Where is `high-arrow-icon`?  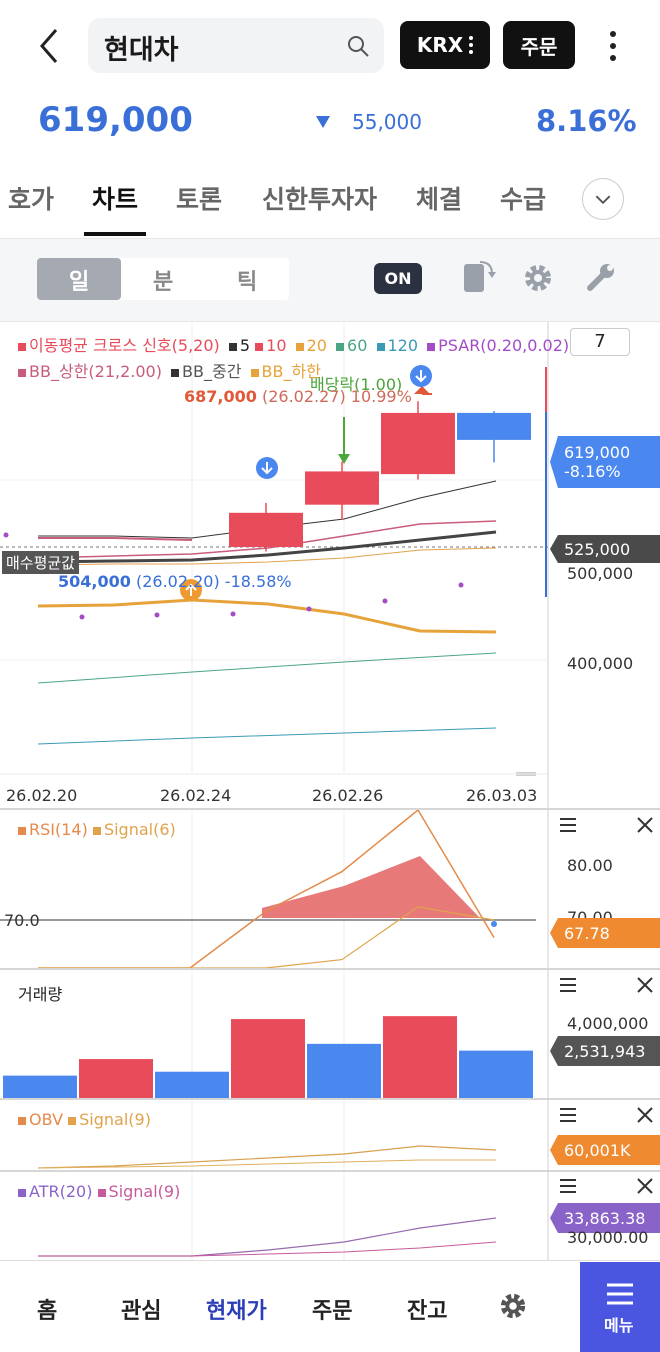 high-arrow-icon is located at coordinates (422, 390).